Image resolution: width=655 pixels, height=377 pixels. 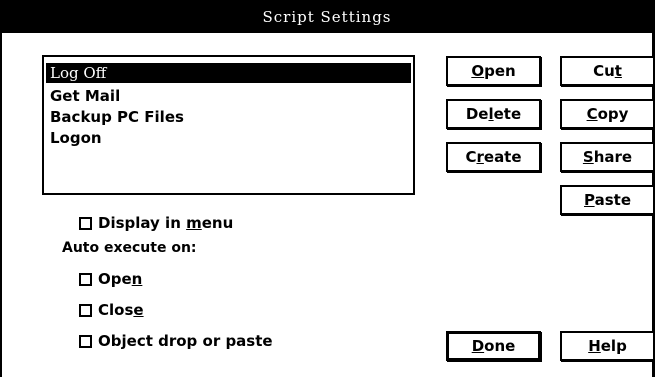 I want to click on help-button-label: Help, so click(x=607, y=346).